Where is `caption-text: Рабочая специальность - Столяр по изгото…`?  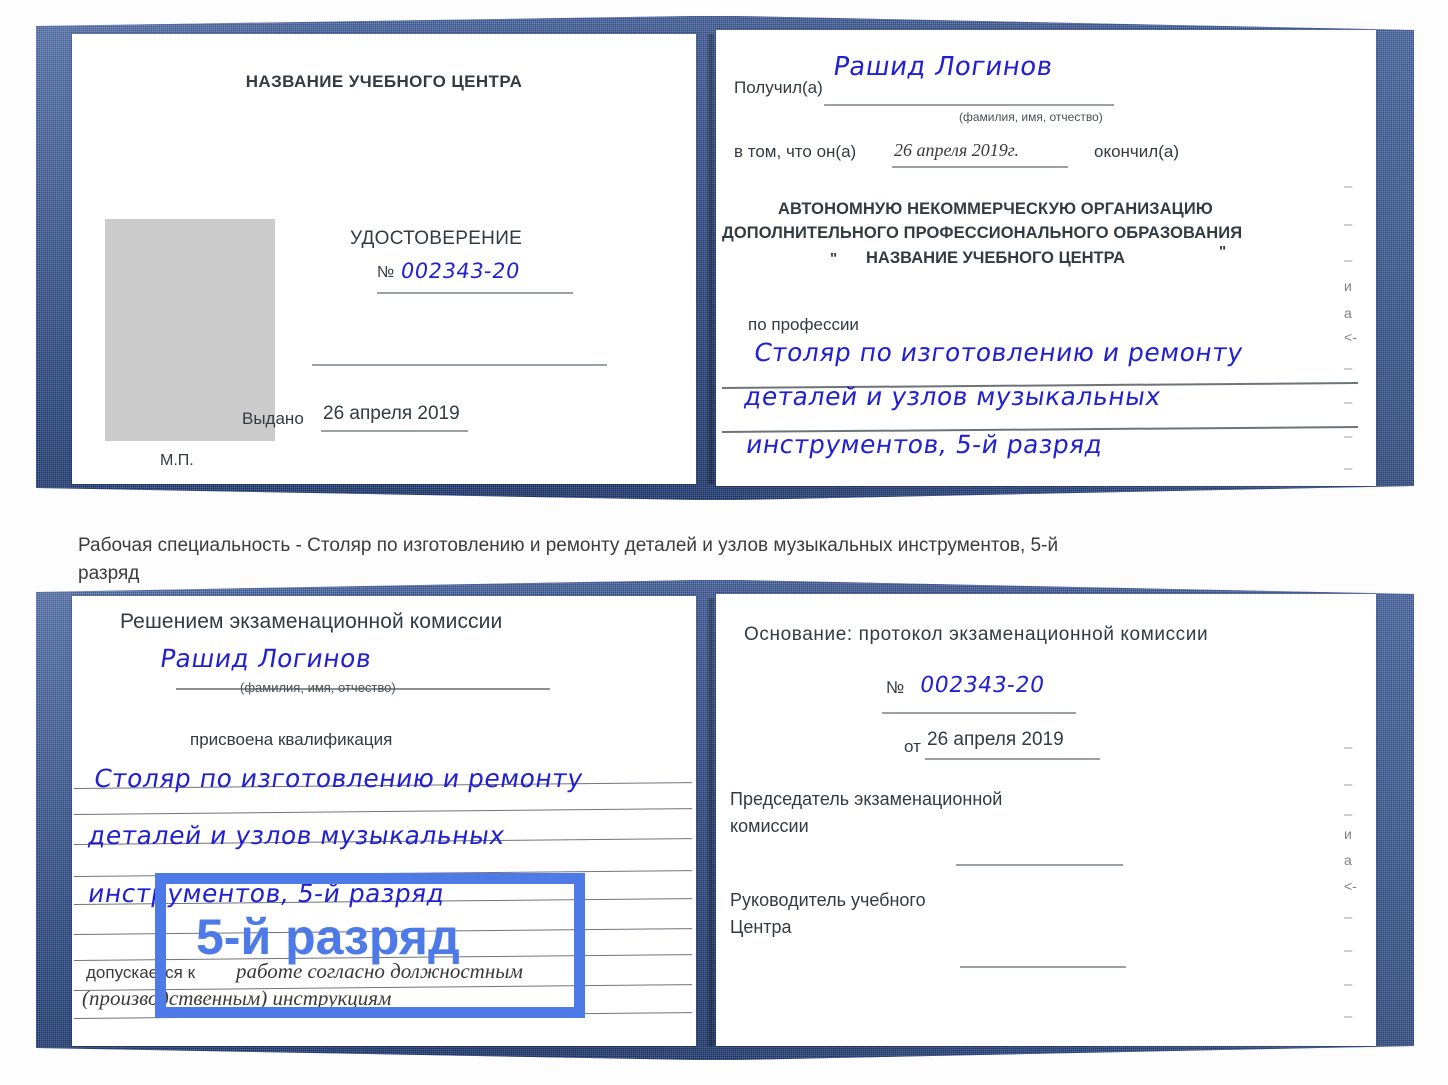
caption-text: Рабочая специальность - Столяр по изгото… is located at coordinates (568, 559).